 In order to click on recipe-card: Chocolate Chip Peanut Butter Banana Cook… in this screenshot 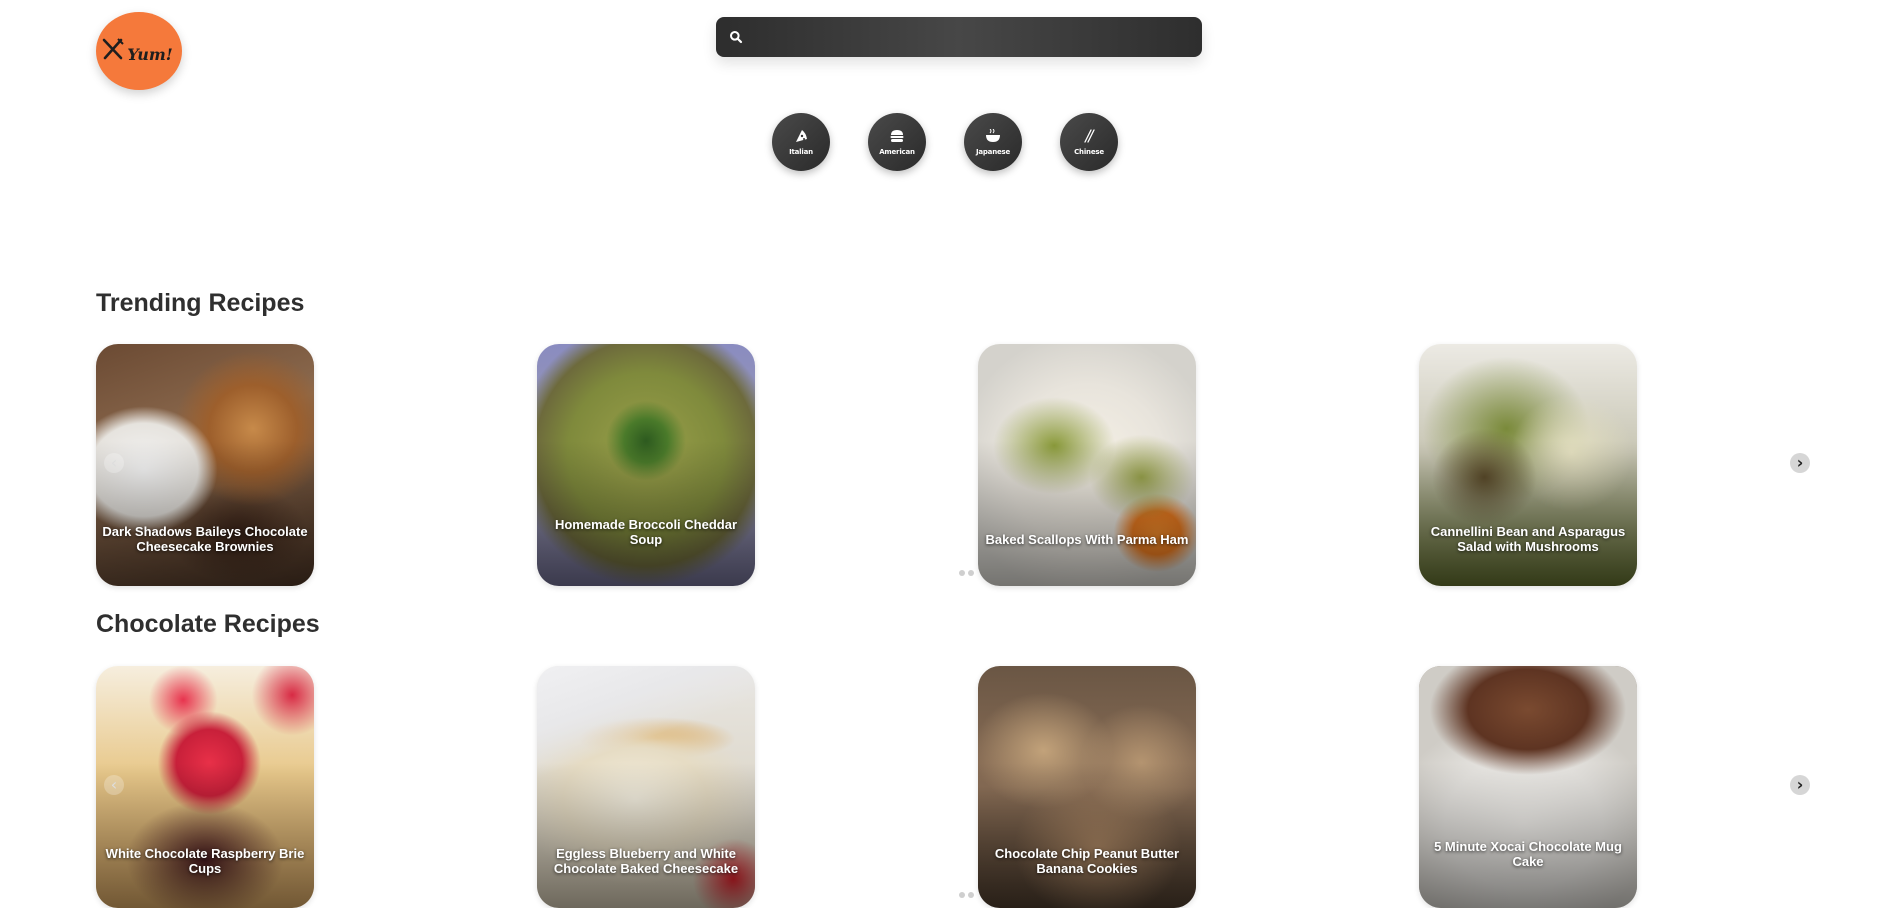, I will do `click(1087, 787)`.